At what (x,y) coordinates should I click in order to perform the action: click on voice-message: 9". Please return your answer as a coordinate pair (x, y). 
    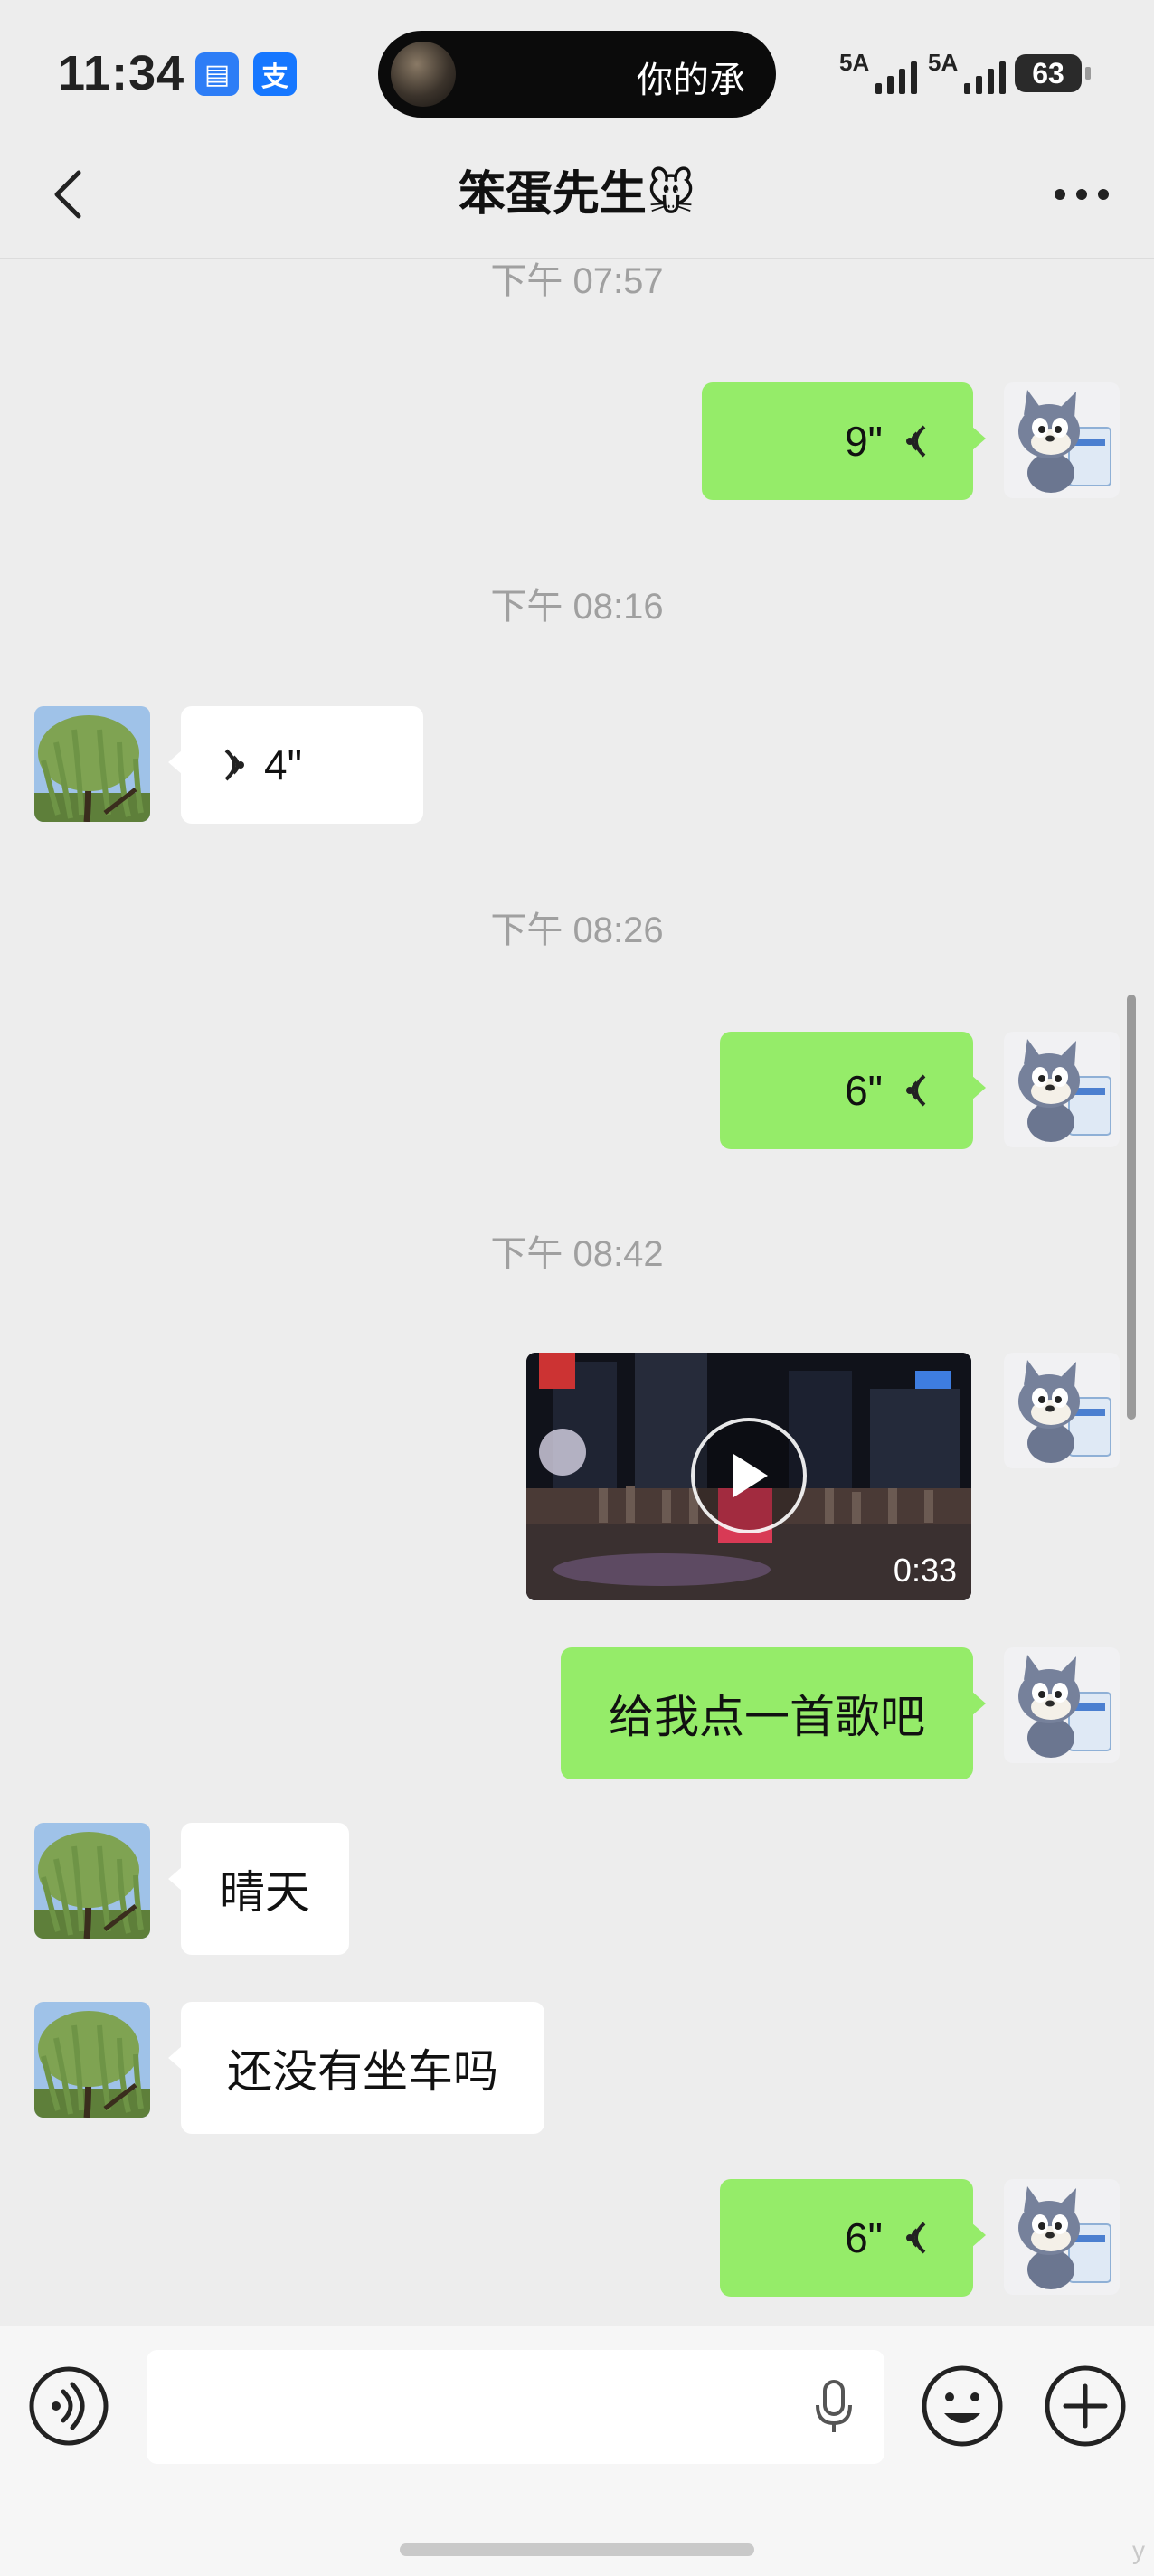
    Looking at the image, I should click on (844, 441).